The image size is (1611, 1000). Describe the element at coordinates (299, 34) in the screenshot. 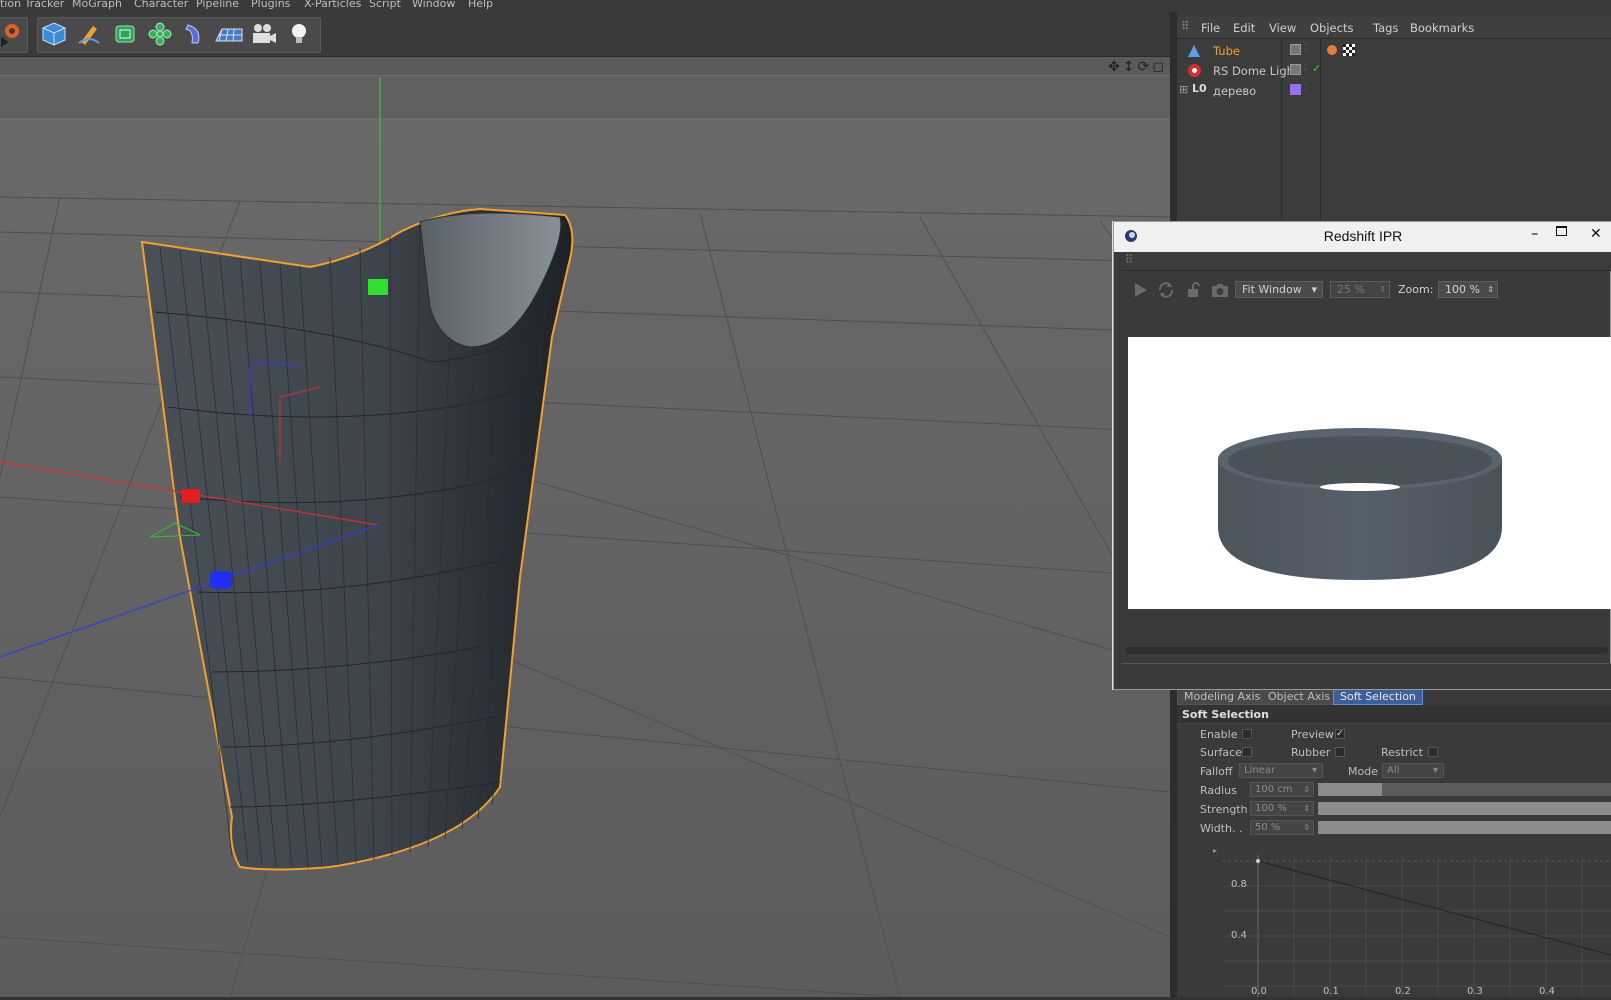

I see `light-icon` at that location.